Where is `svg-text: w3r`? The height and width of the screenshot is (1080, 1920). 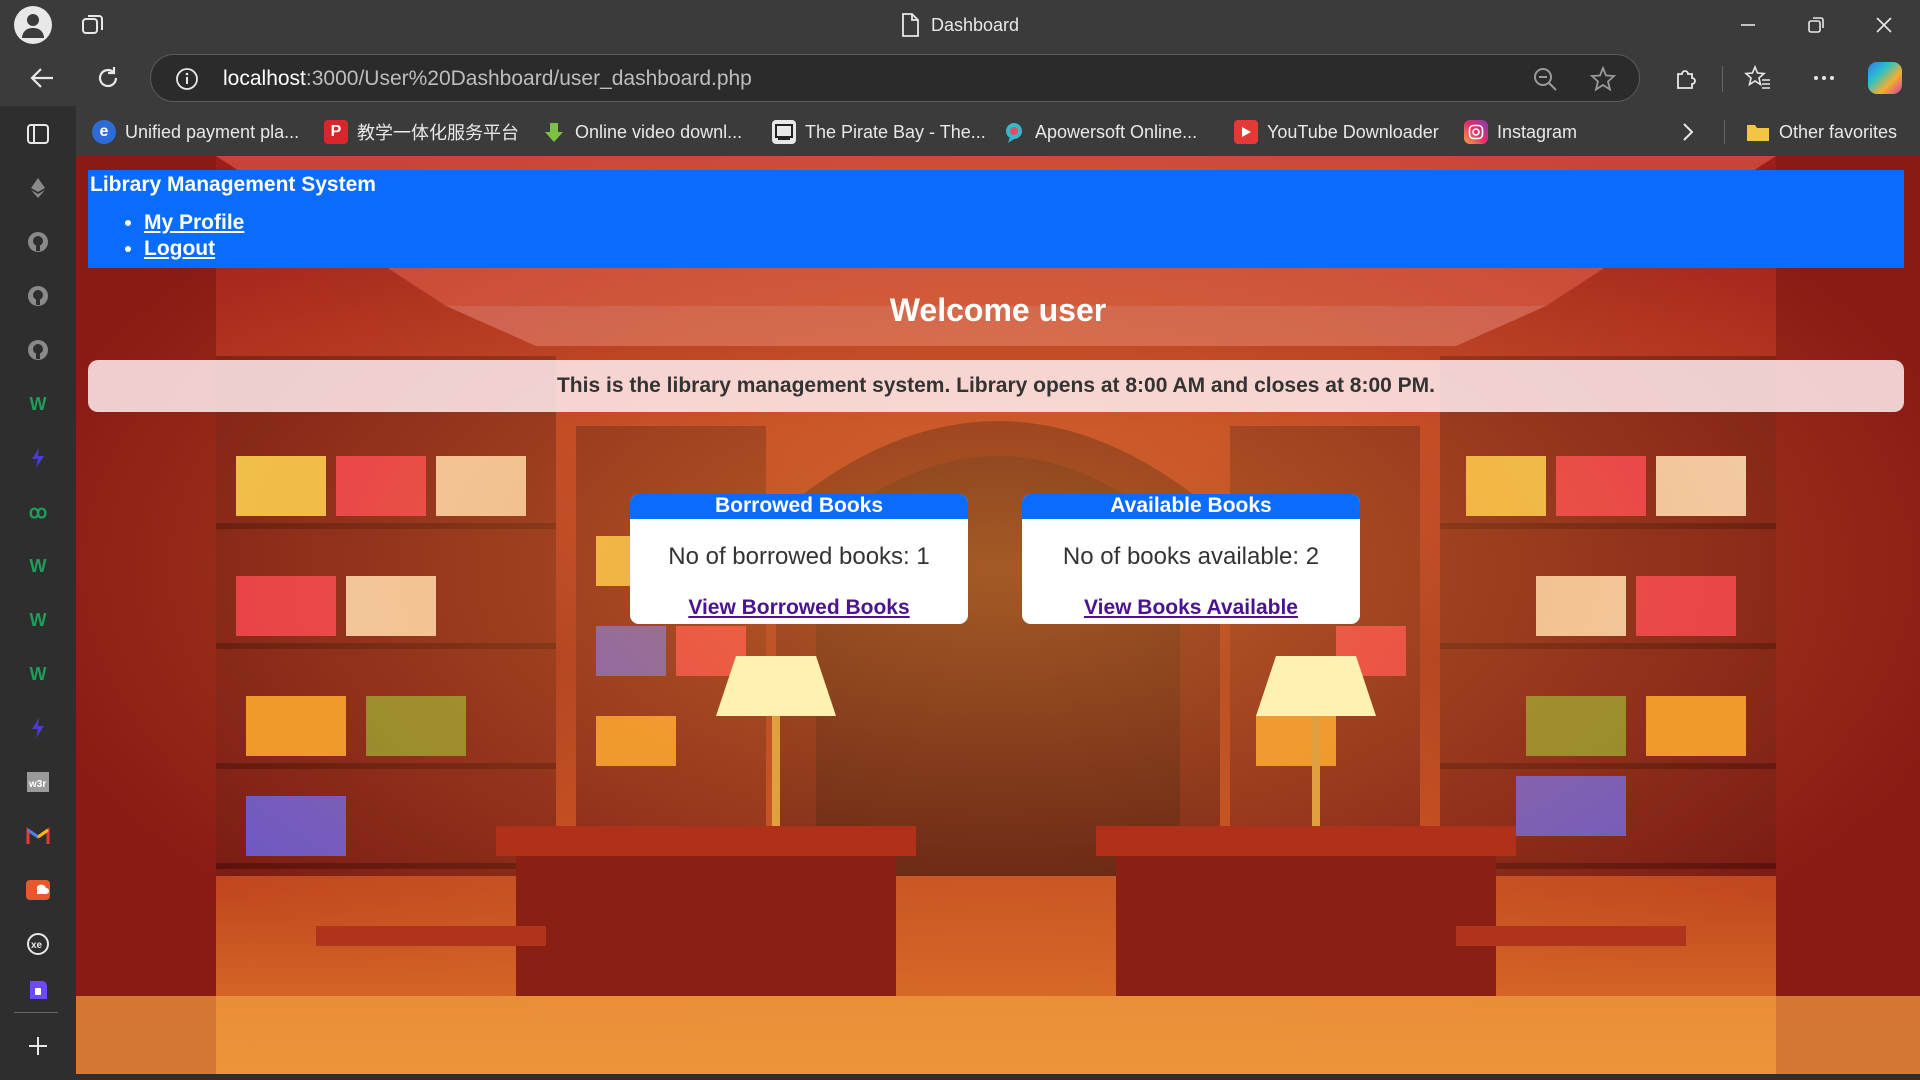 svg-text: w3r is located at coordinates (37, 784).